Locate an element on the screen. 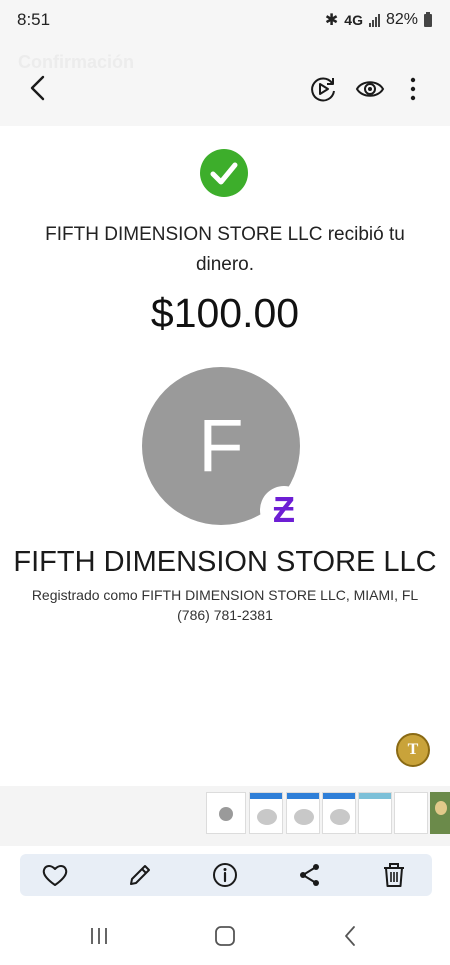 The height and width of the screenshot is (965, 450). network-label: 4G is located at coordinates (353, 20).